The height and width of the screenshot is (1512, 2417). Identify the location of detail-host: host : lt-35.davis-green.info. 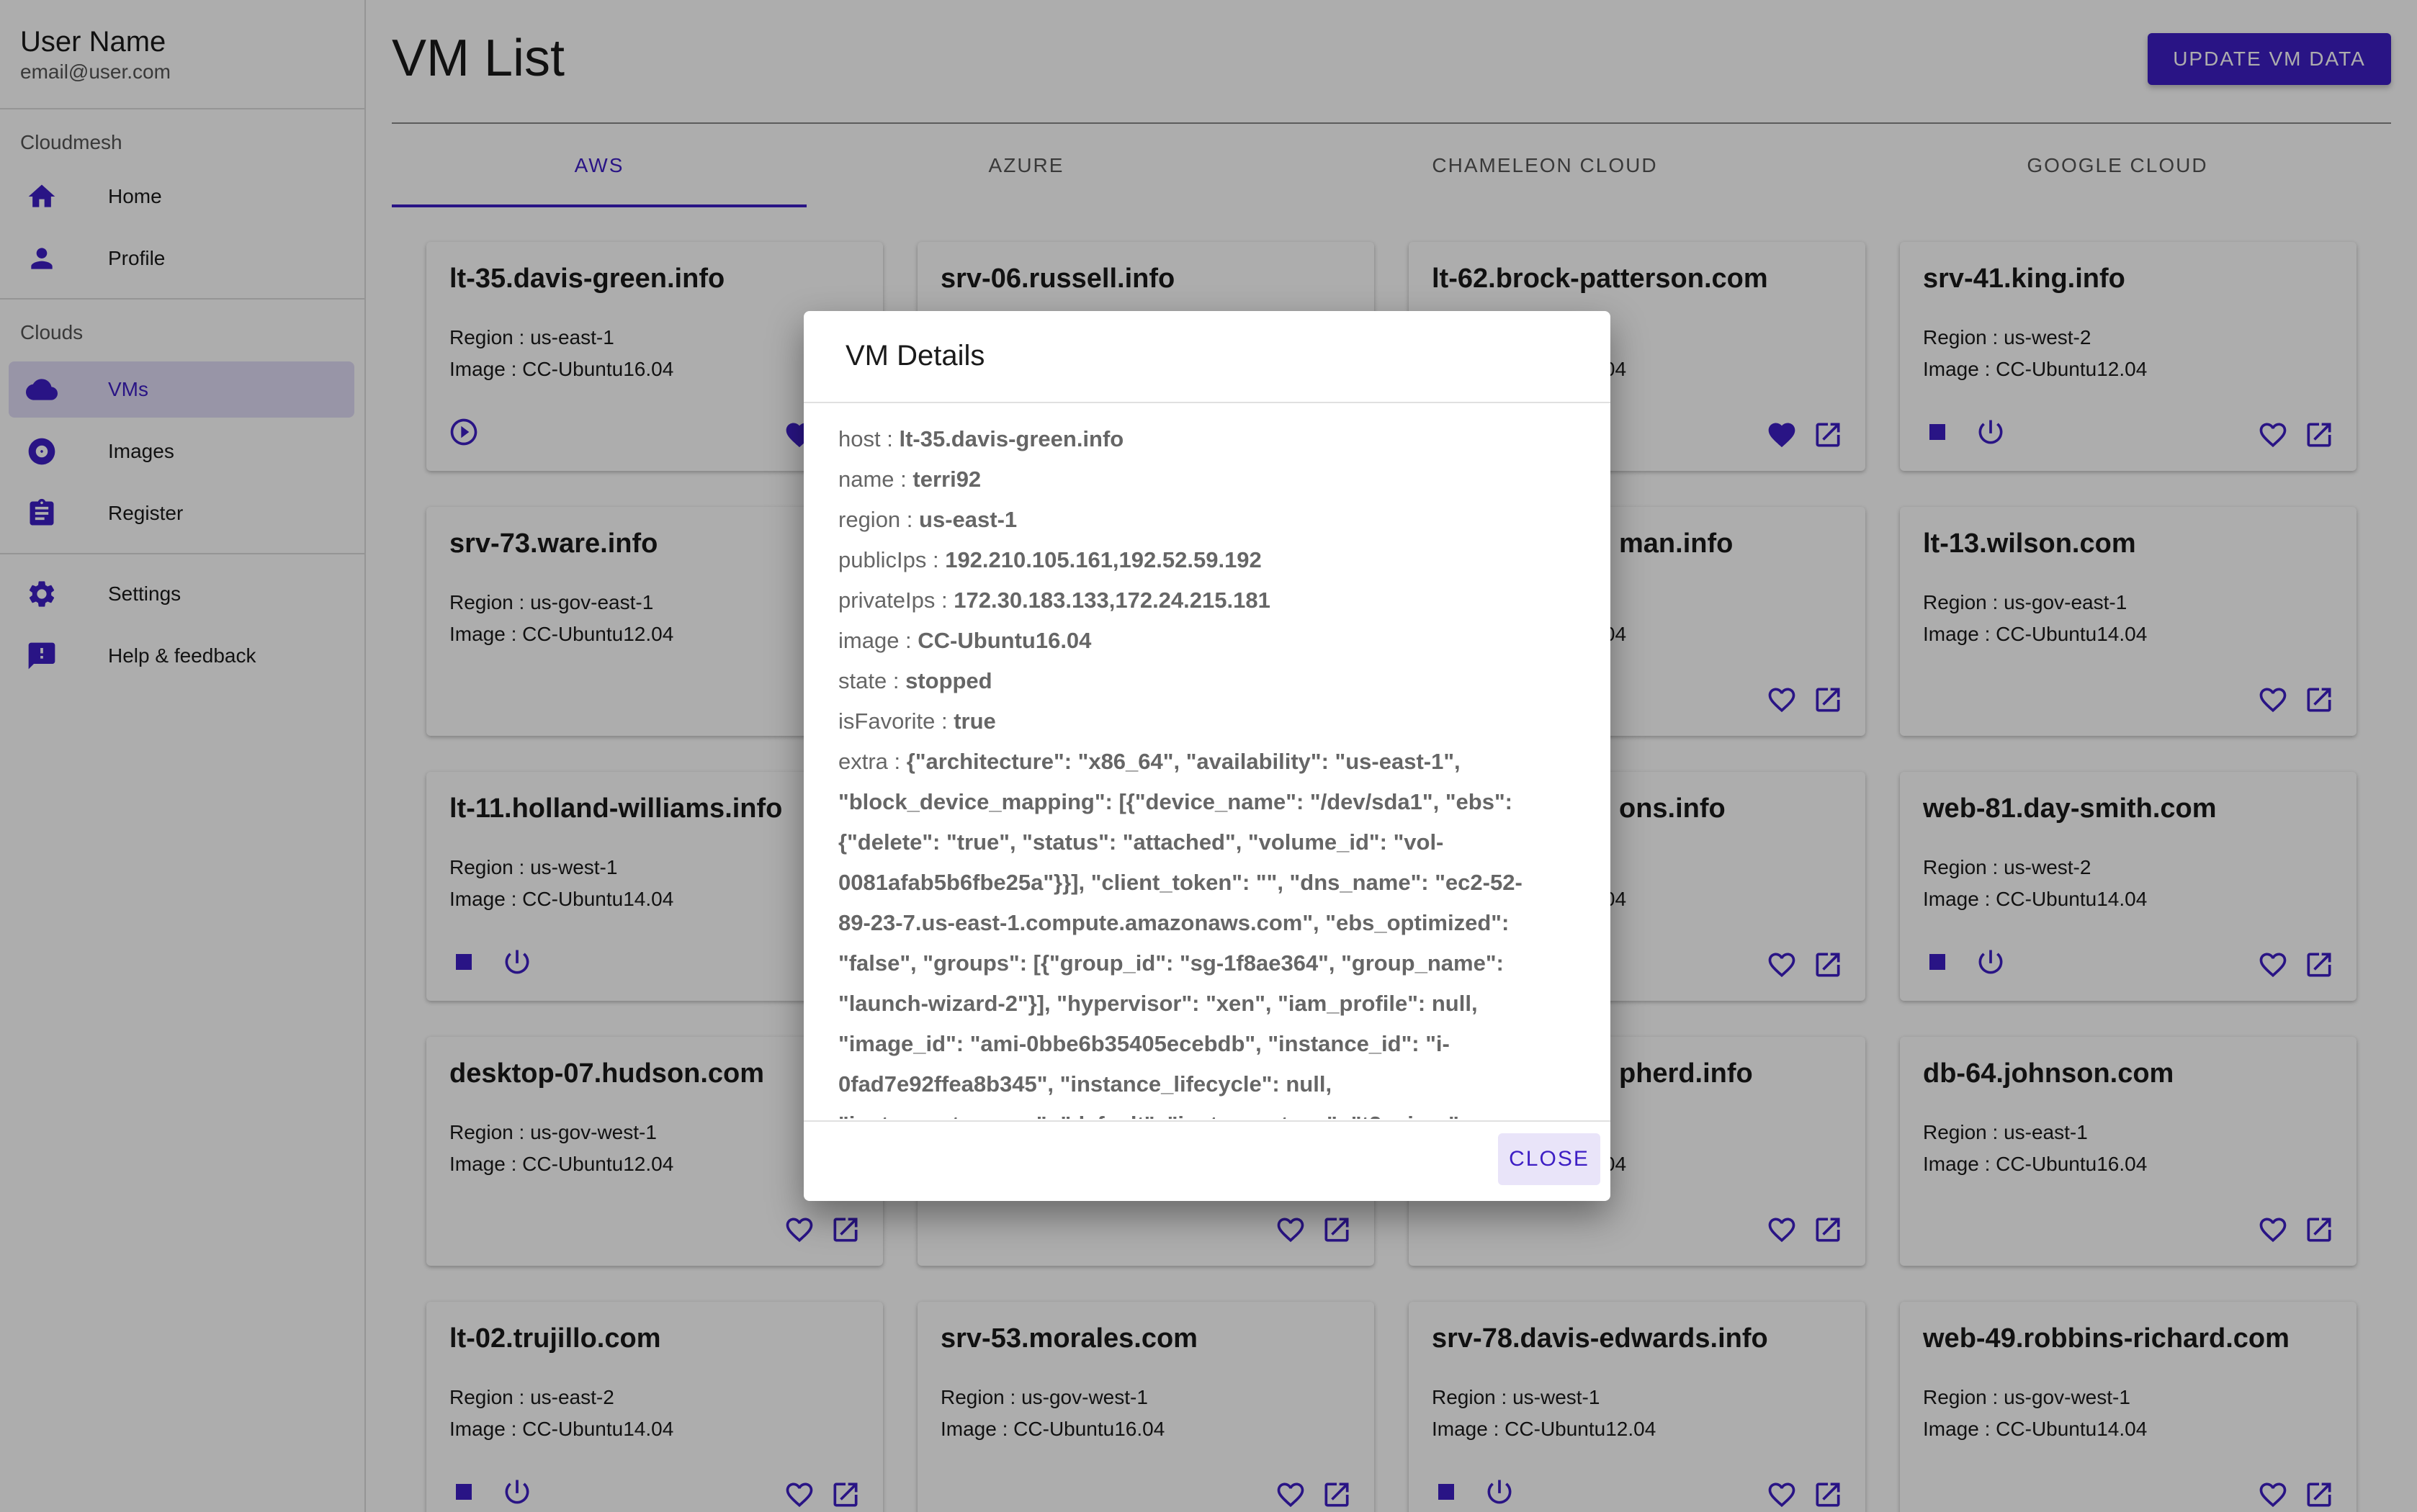
(981, 438).